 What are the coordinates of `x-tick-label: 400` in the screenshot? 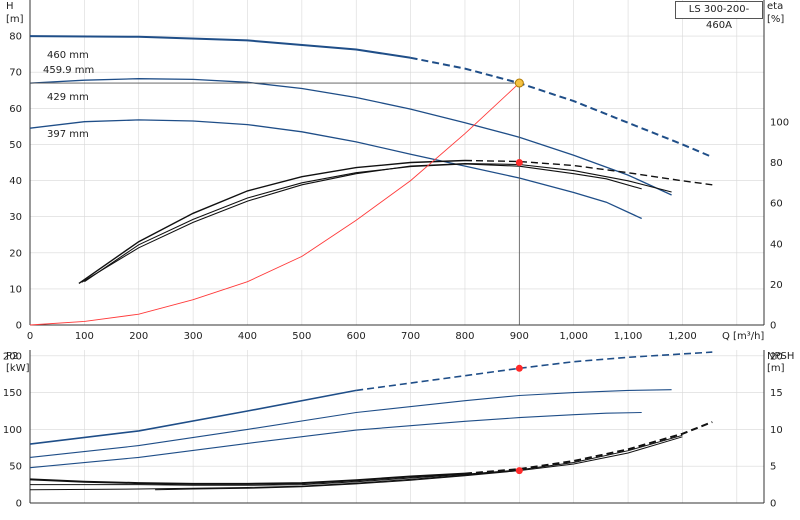 It's located at (247, 336).